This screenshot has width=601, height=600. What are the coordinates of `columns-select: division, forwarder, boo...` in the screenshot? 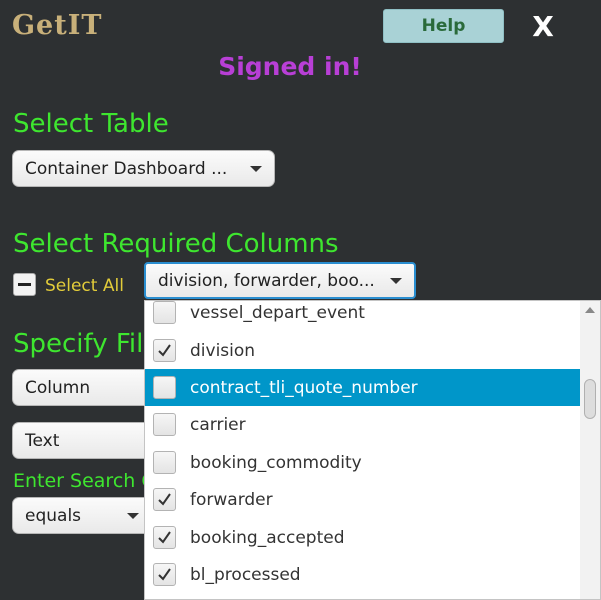 It's located at (280, 280).